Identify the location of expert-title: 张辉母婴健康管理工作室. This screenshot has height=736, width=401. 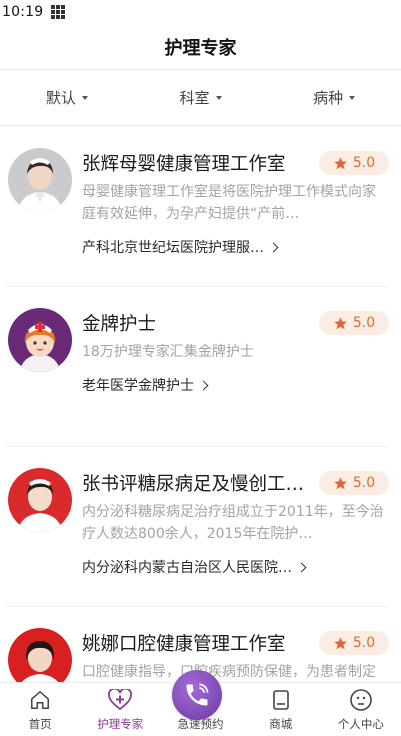
(184, 164).